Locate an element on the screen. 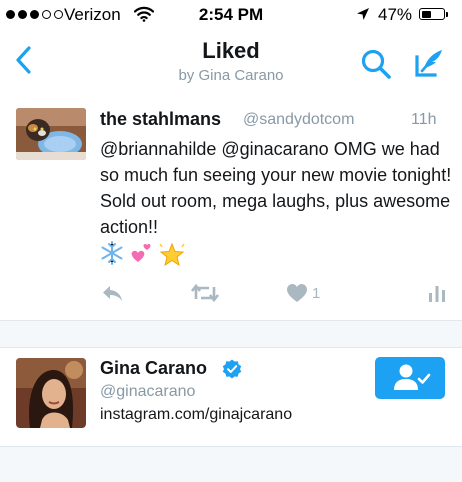 The image size is (462, 482). following-button is located at coordinates (410, 378).